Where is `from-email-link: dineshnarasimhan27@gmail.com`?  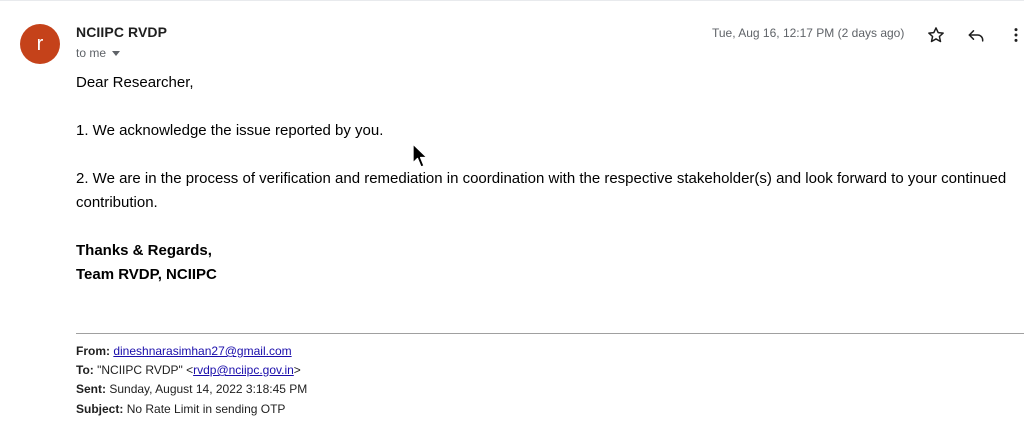
from-email-link: dineshnarasimhan27@gmail.com is located at coordinates (202, 351).